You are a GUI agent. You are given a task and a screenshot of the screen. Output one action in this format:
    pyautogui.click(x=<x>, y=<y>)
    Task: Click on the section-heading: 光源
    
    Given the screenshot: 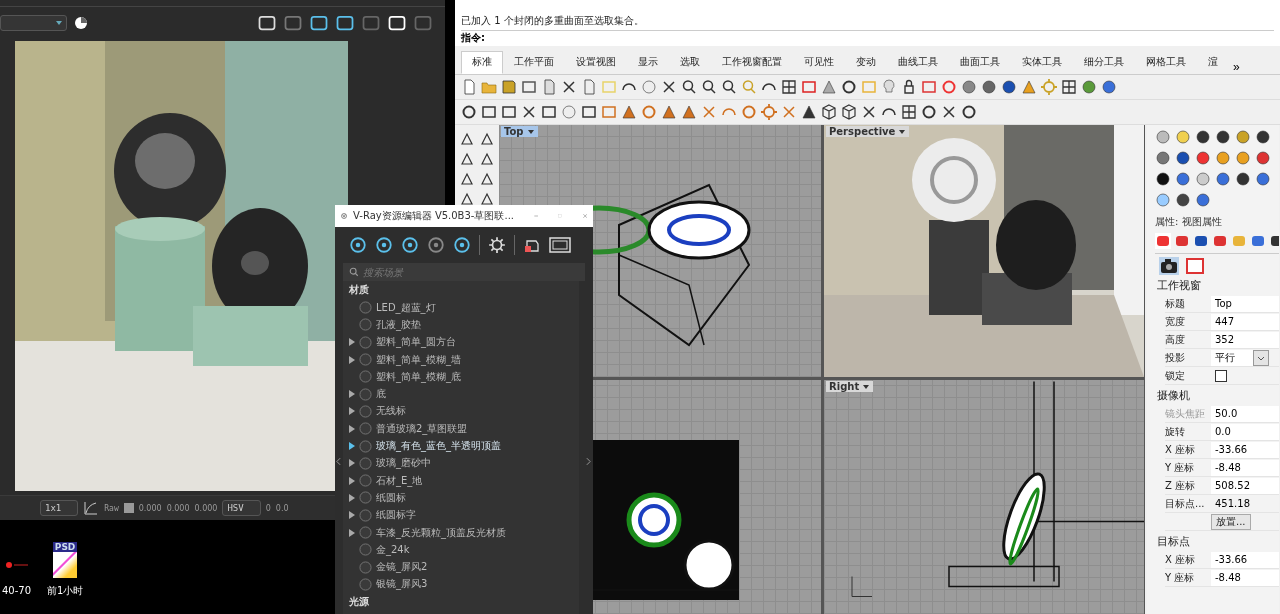 What is the action you would take?
    pyautogui.click(x=359, y=602)
    